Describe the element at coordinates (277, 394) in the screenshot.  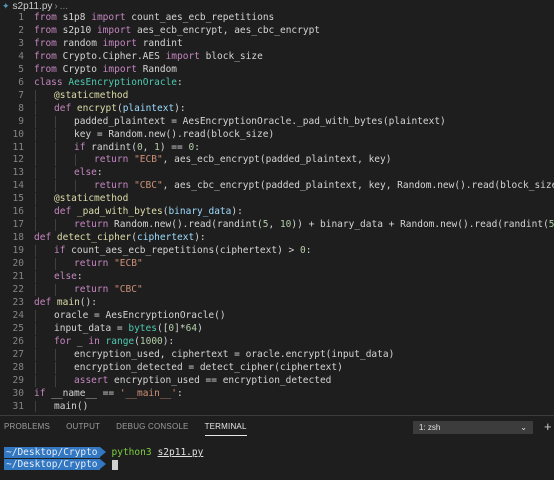
I see `code-line: 30 if __name__ == '__main__':` at that location.